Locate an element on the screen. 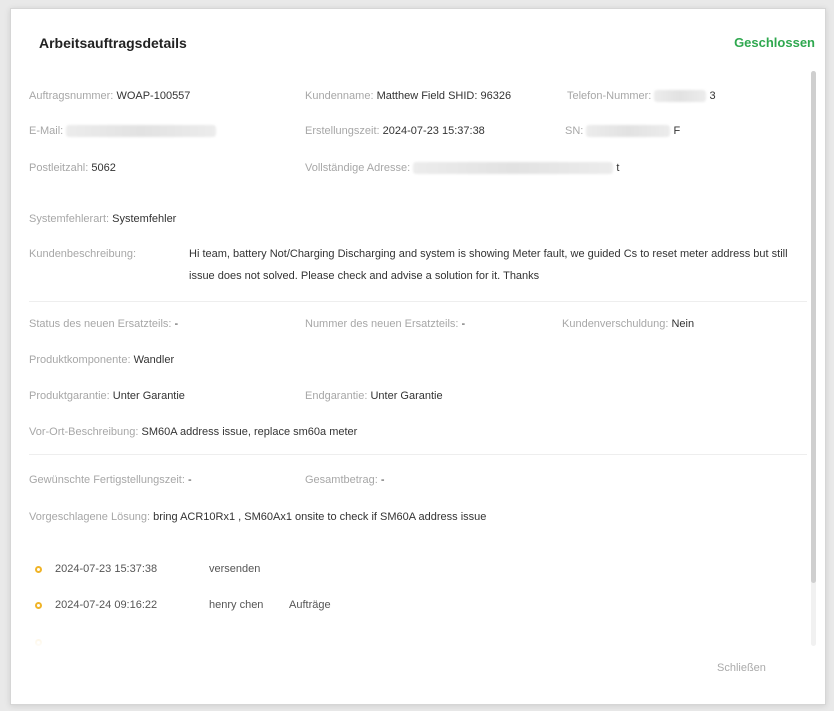  fault-type-value: Systemfehler is located at coordinates (144, 219).